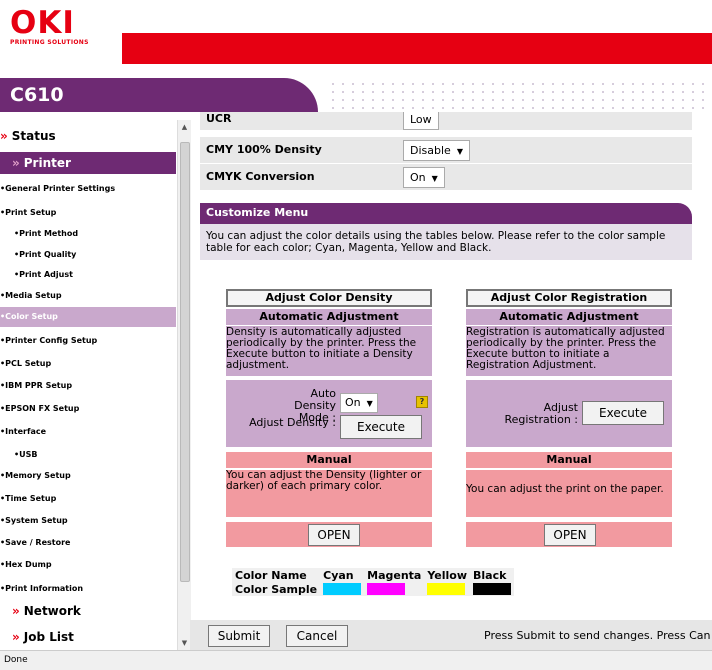  What do you see at coordinates (264, 149) in the screenshot?
I see `setting-label: CMY 100% Density` at bounding box center [264, 149].